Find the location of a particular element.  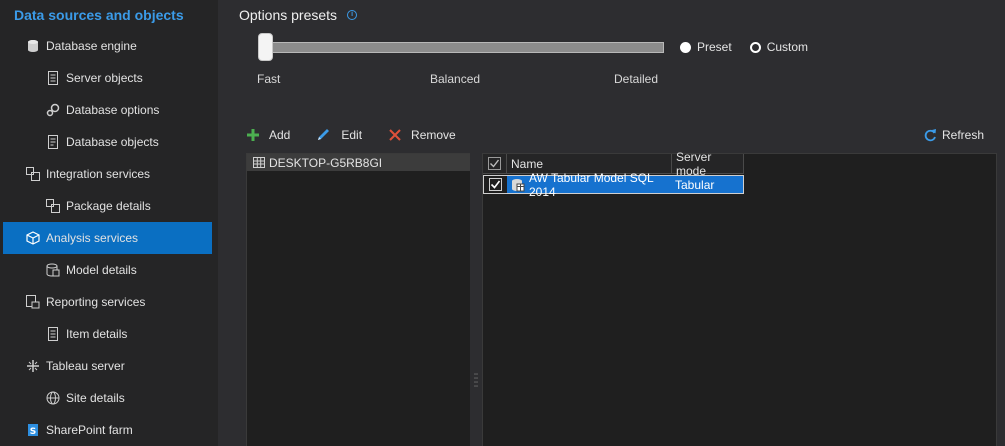

remove-button: Remove is located at coordinates (422, 135).